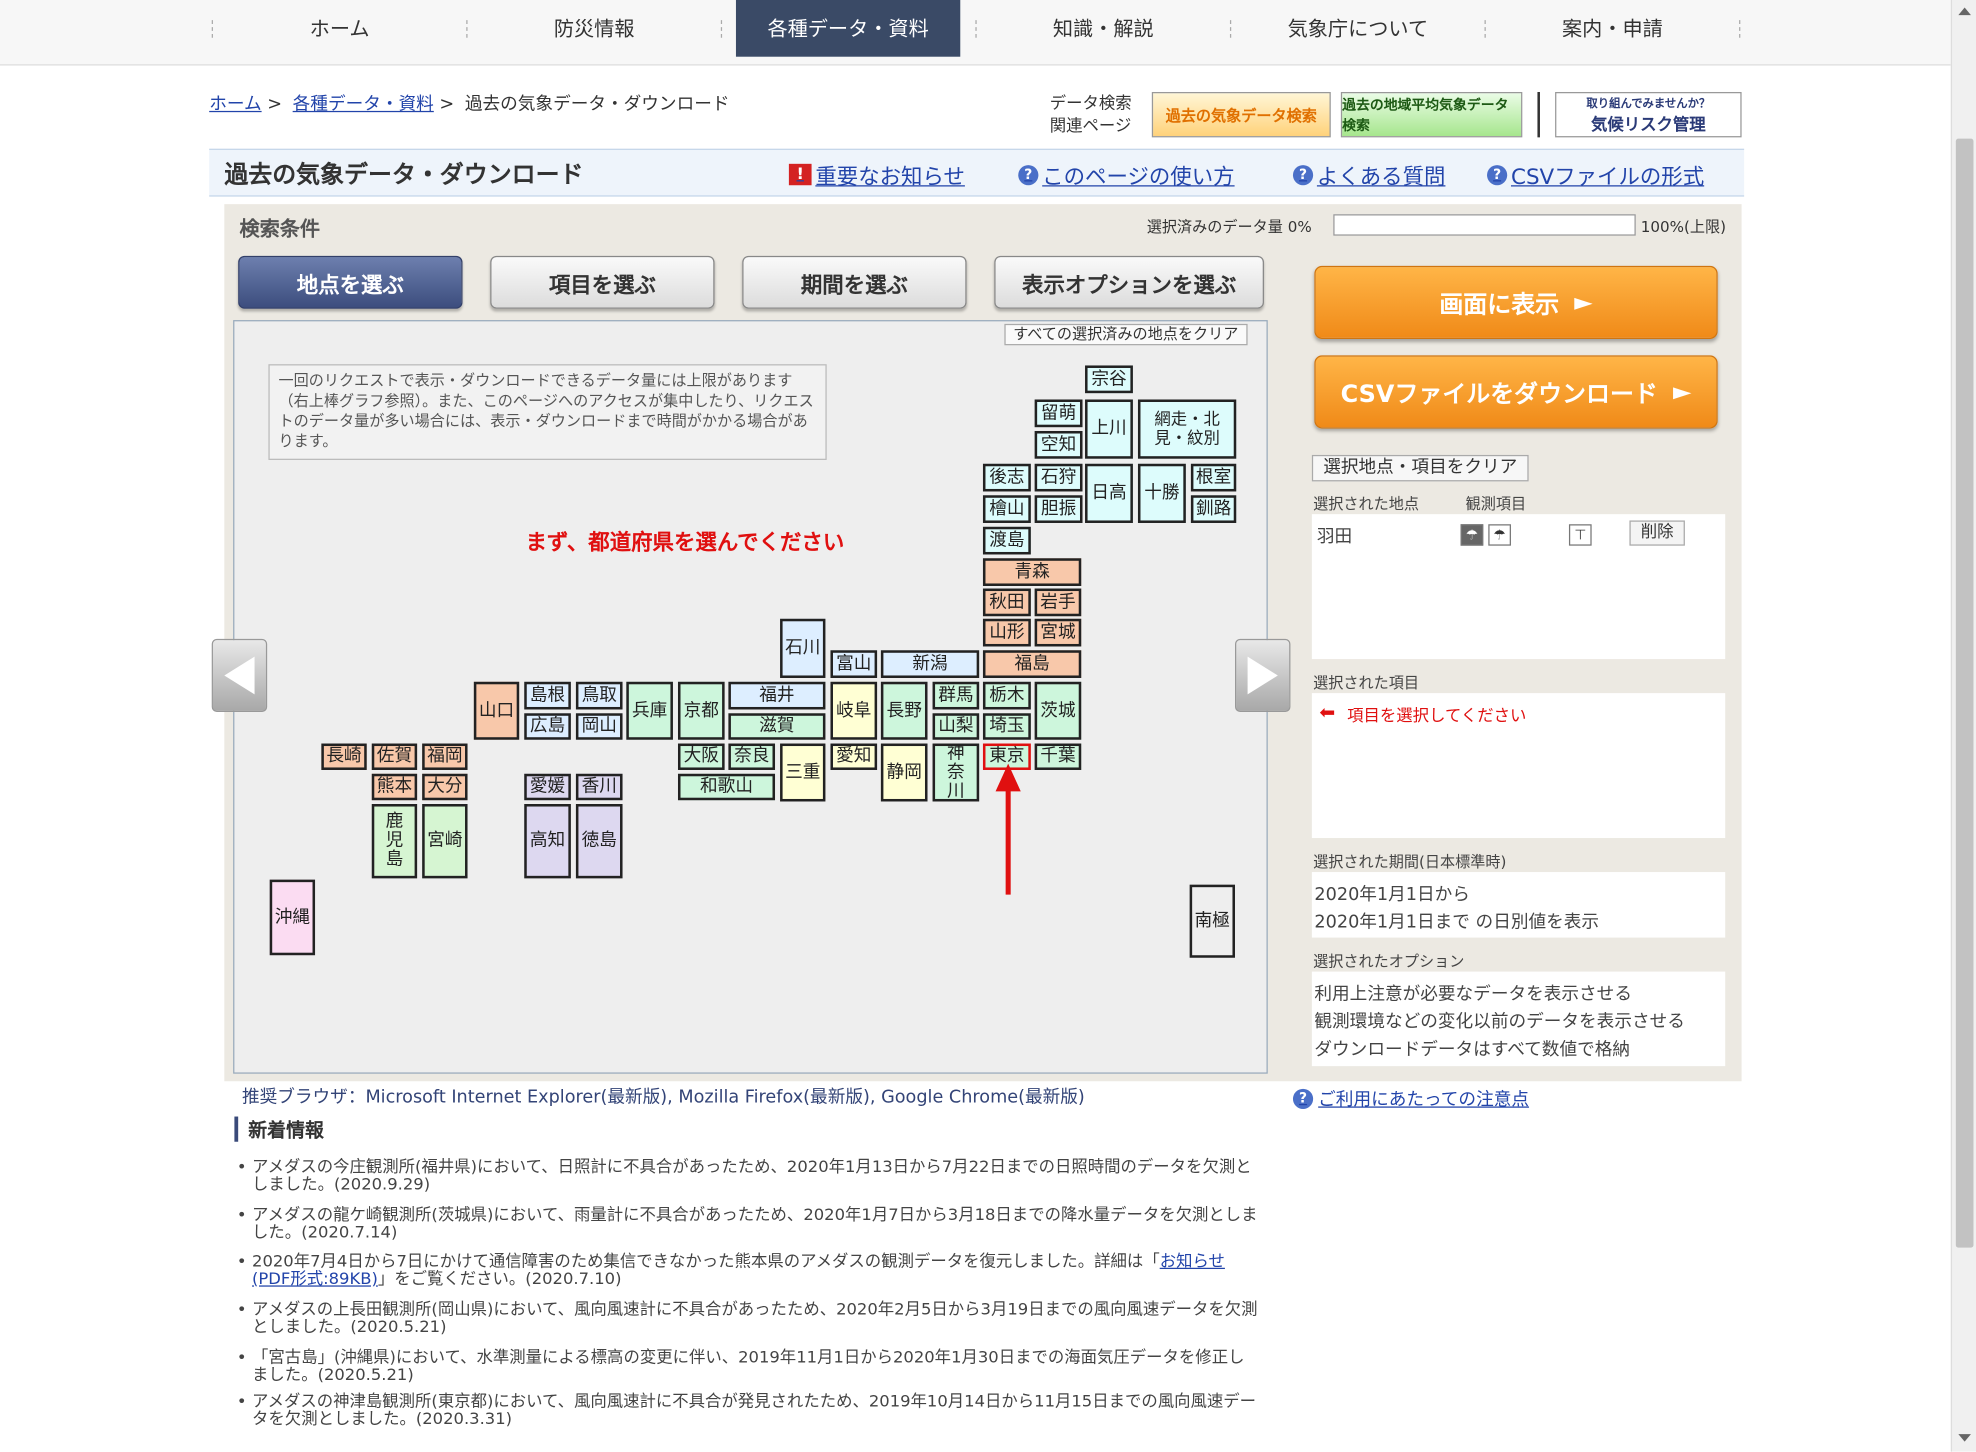 The image size is (1976, 1452). Describe the element at coordinates (1103, 28) in the screenshot. I see `nav-knowledge: 知識・解説` at that location.